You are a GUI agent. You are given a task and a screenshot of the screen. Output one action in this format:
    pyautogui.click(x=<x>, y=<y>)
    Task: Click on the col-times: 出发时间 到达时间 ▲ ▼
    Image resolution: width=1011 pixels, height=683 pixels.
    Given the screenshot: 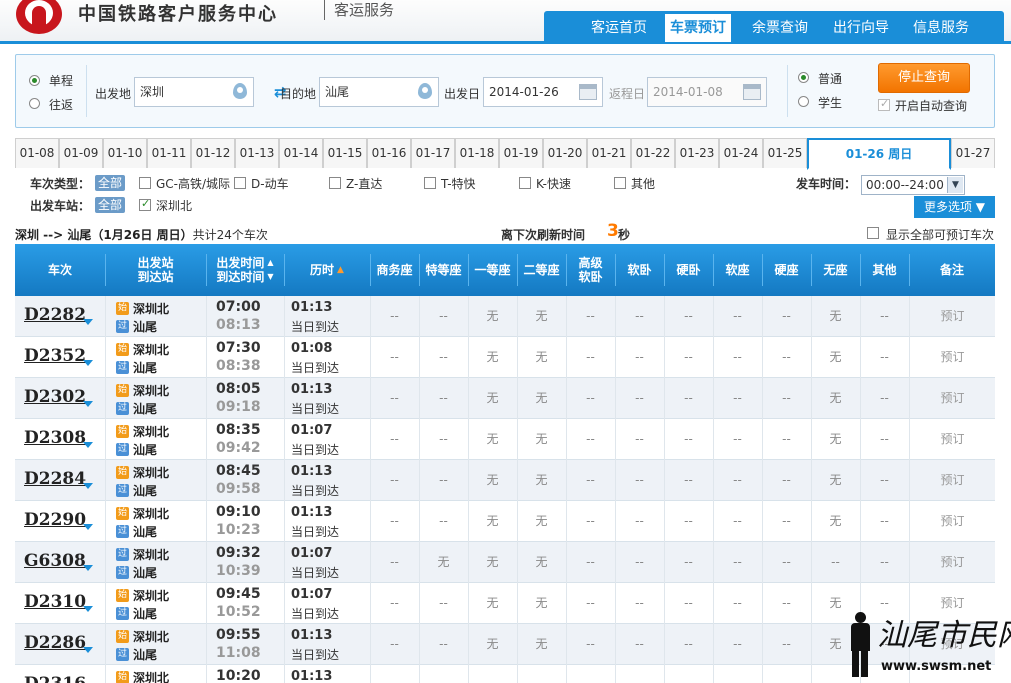 What is the action you would take?
    pyautogui.click(x=245, y=270)
    